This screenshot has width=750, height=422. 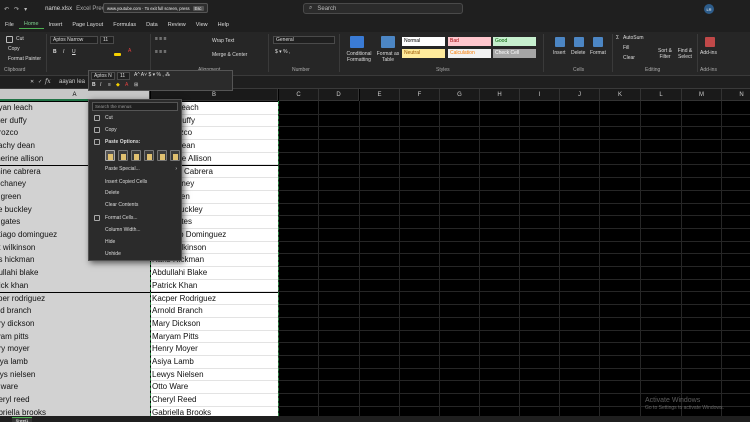 What do you see at coordinates (129, 51) in the screenshot?
I see `font-color-icon: A` at bounding box center [129, 51].